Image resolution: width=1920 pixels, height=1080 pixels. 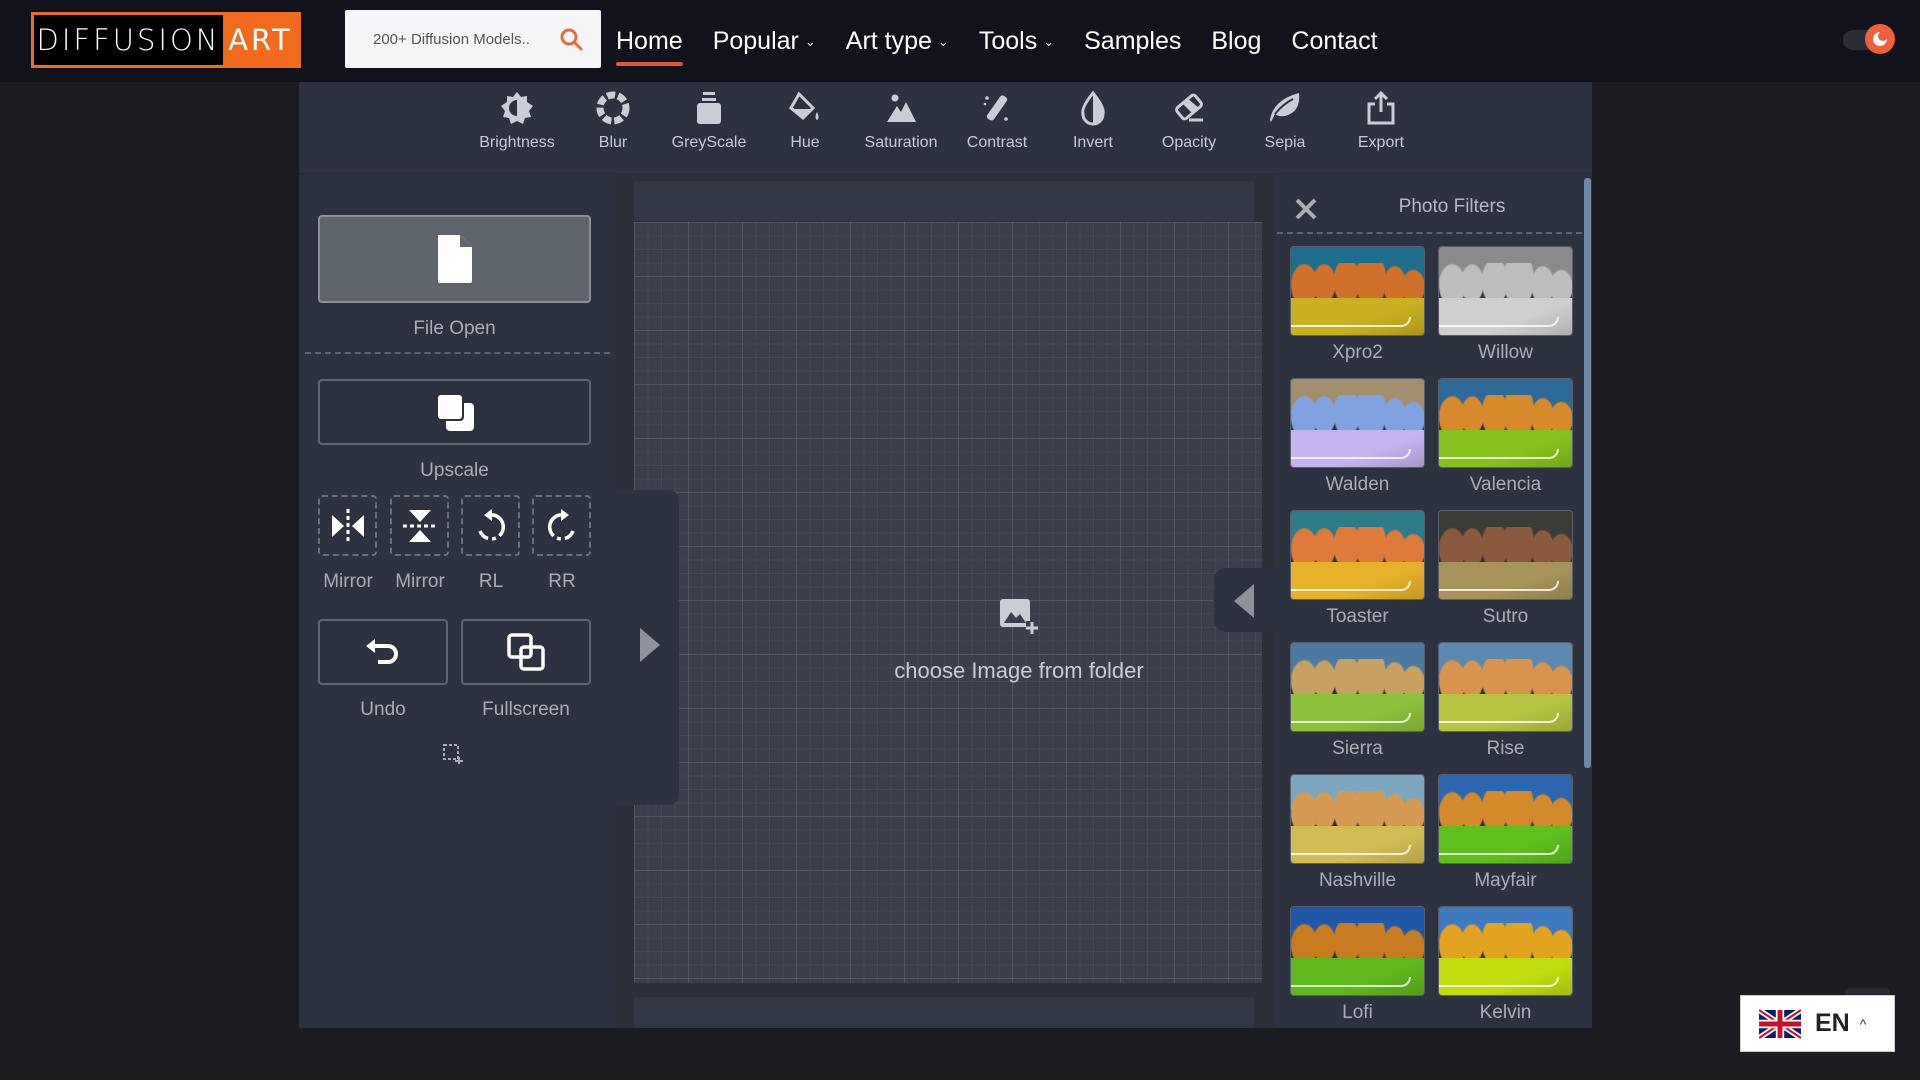 What do you see at coordinates (1357, 312) in the screenshot?
I see `filter-xpro2: Xpro2` at bounding box center [1357, 312].